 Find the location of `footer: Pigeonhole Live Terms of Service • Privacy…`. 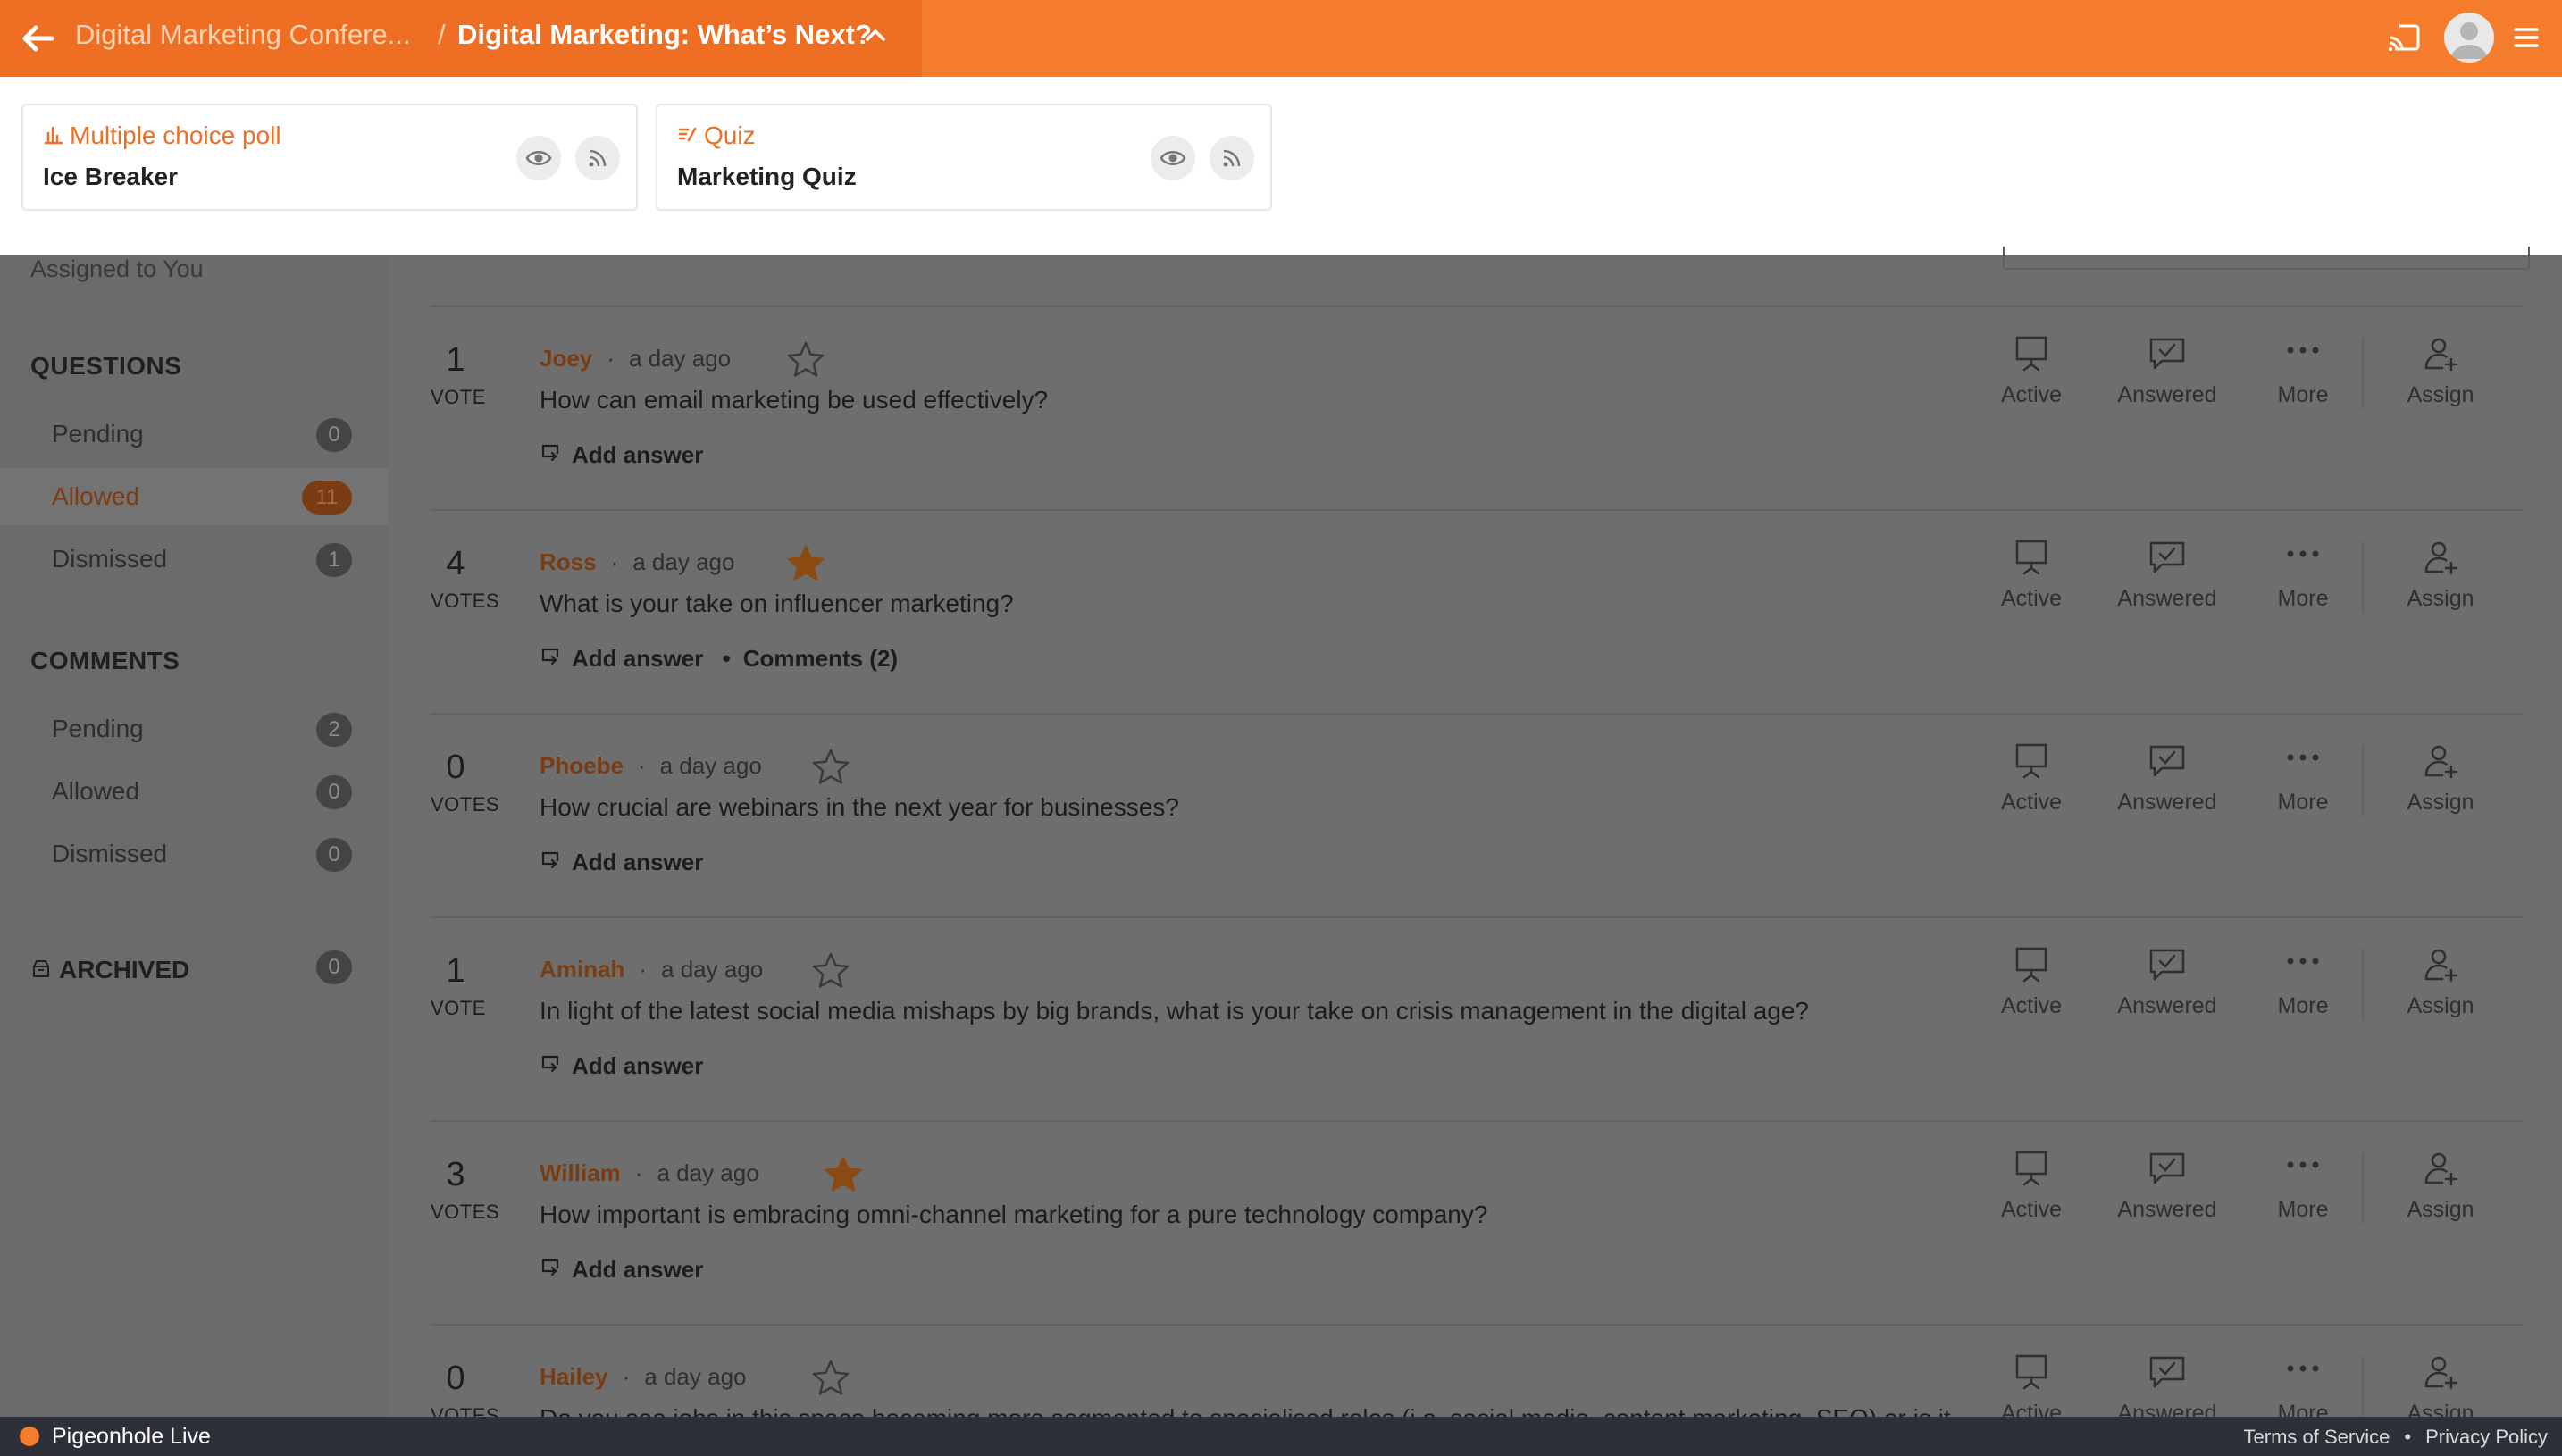

footer: Pigeonhole Live Terms of Service • Privacy… is located at coordinates (1281, 1436).